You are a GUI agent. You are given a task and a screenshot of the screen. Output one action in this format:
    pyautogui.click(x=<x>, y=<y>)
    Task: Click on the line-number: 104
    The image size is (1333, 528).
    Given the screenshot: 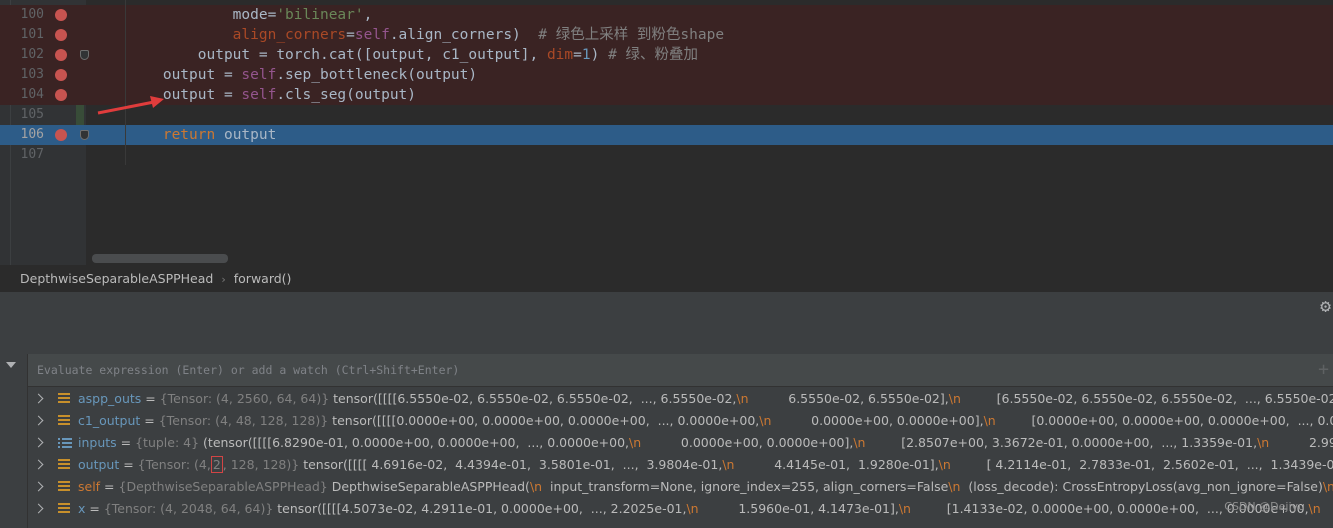 What is the action you would take?
    pyautogui.click(x=29, y=95)
    